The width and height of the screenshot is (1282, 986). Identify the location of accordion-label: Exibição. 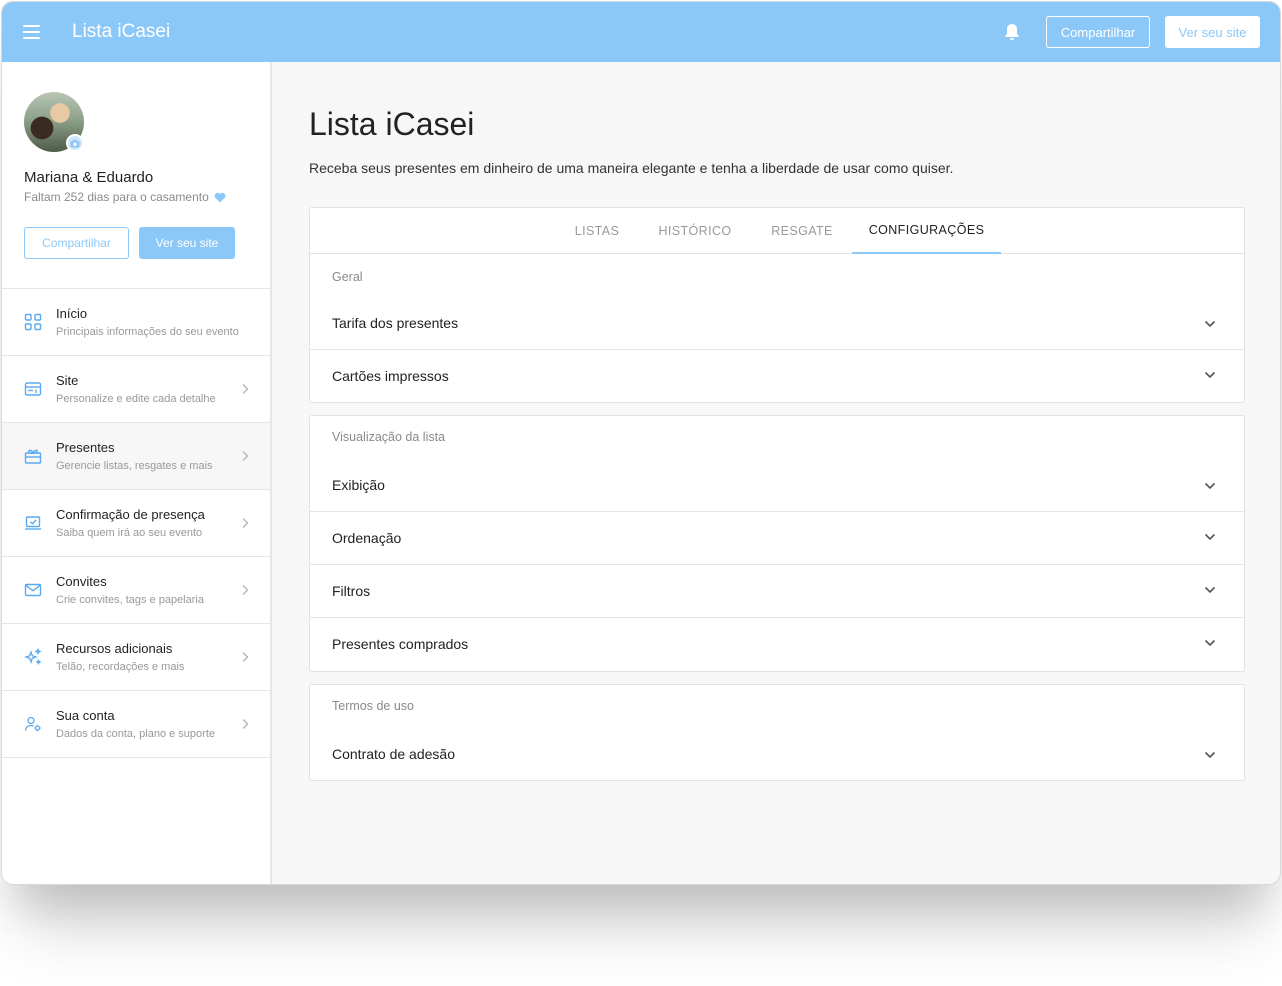
(358, 485).